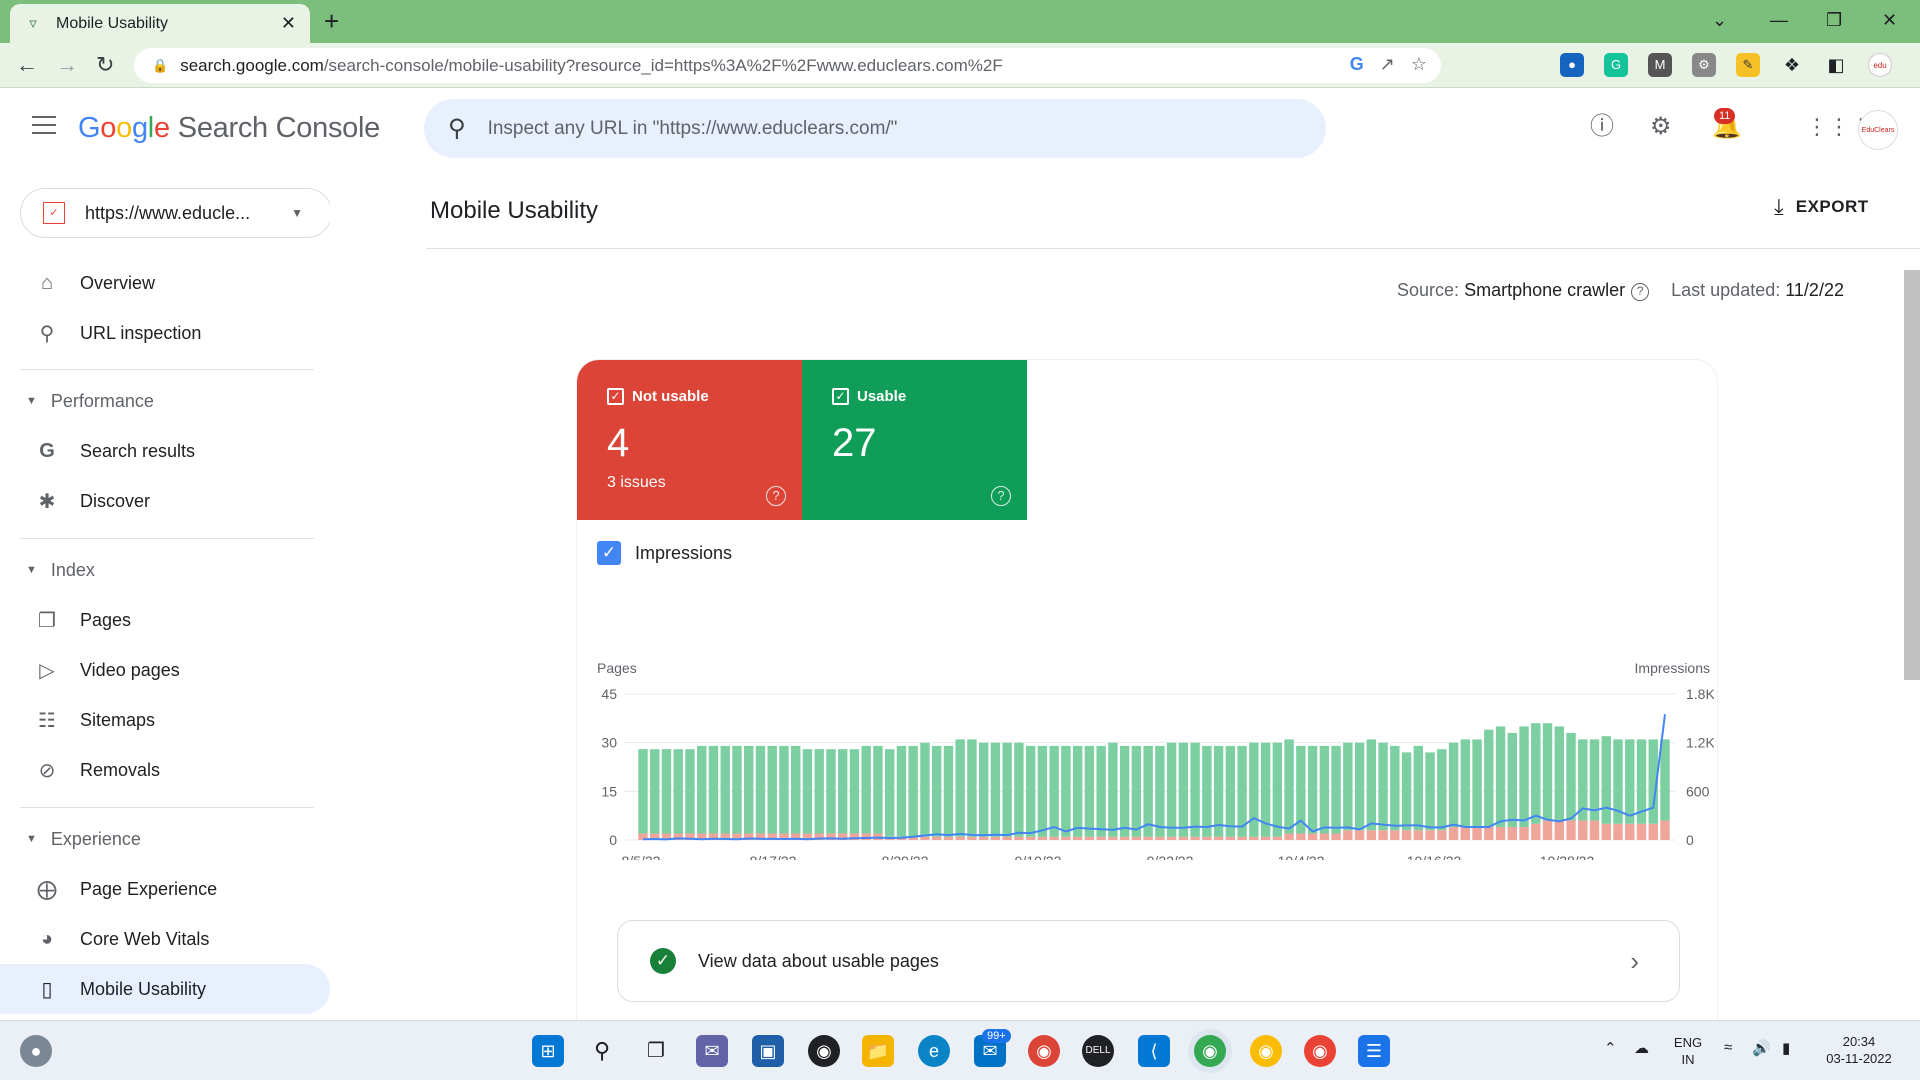 The width and height of the screenshot is (1920, 1080). What do you see at coordinates (165, 401) in the screenshot?
I see `sidebar-section-performance: ▼ Performance` at bounding box center [165, 401].